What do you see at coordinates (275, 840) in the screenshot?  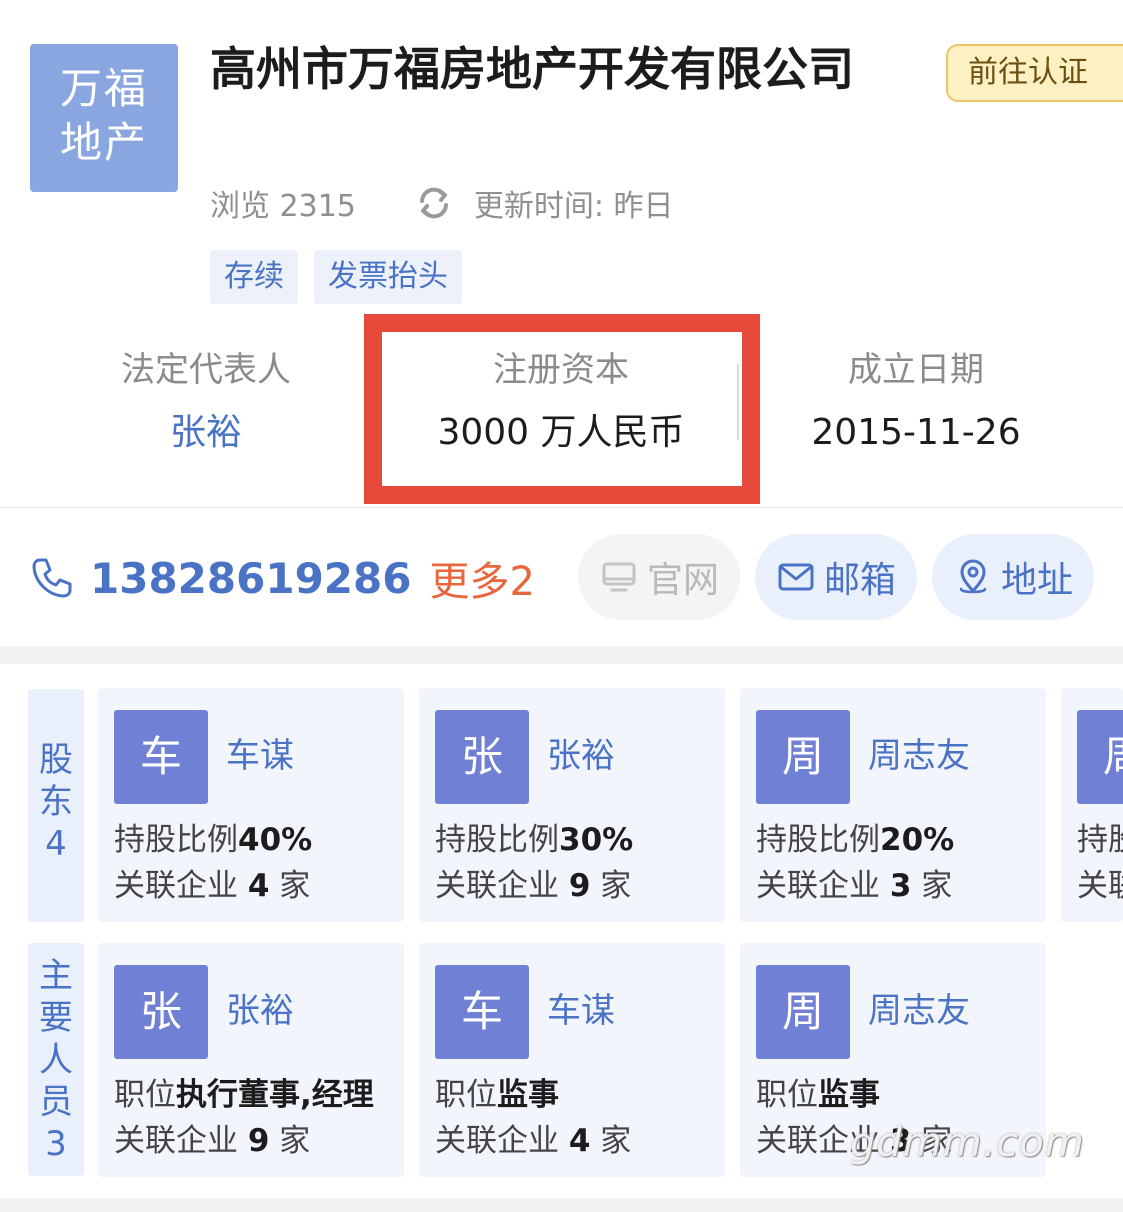 I see `ratio-value: 40%` at bounding box center [275, 840].